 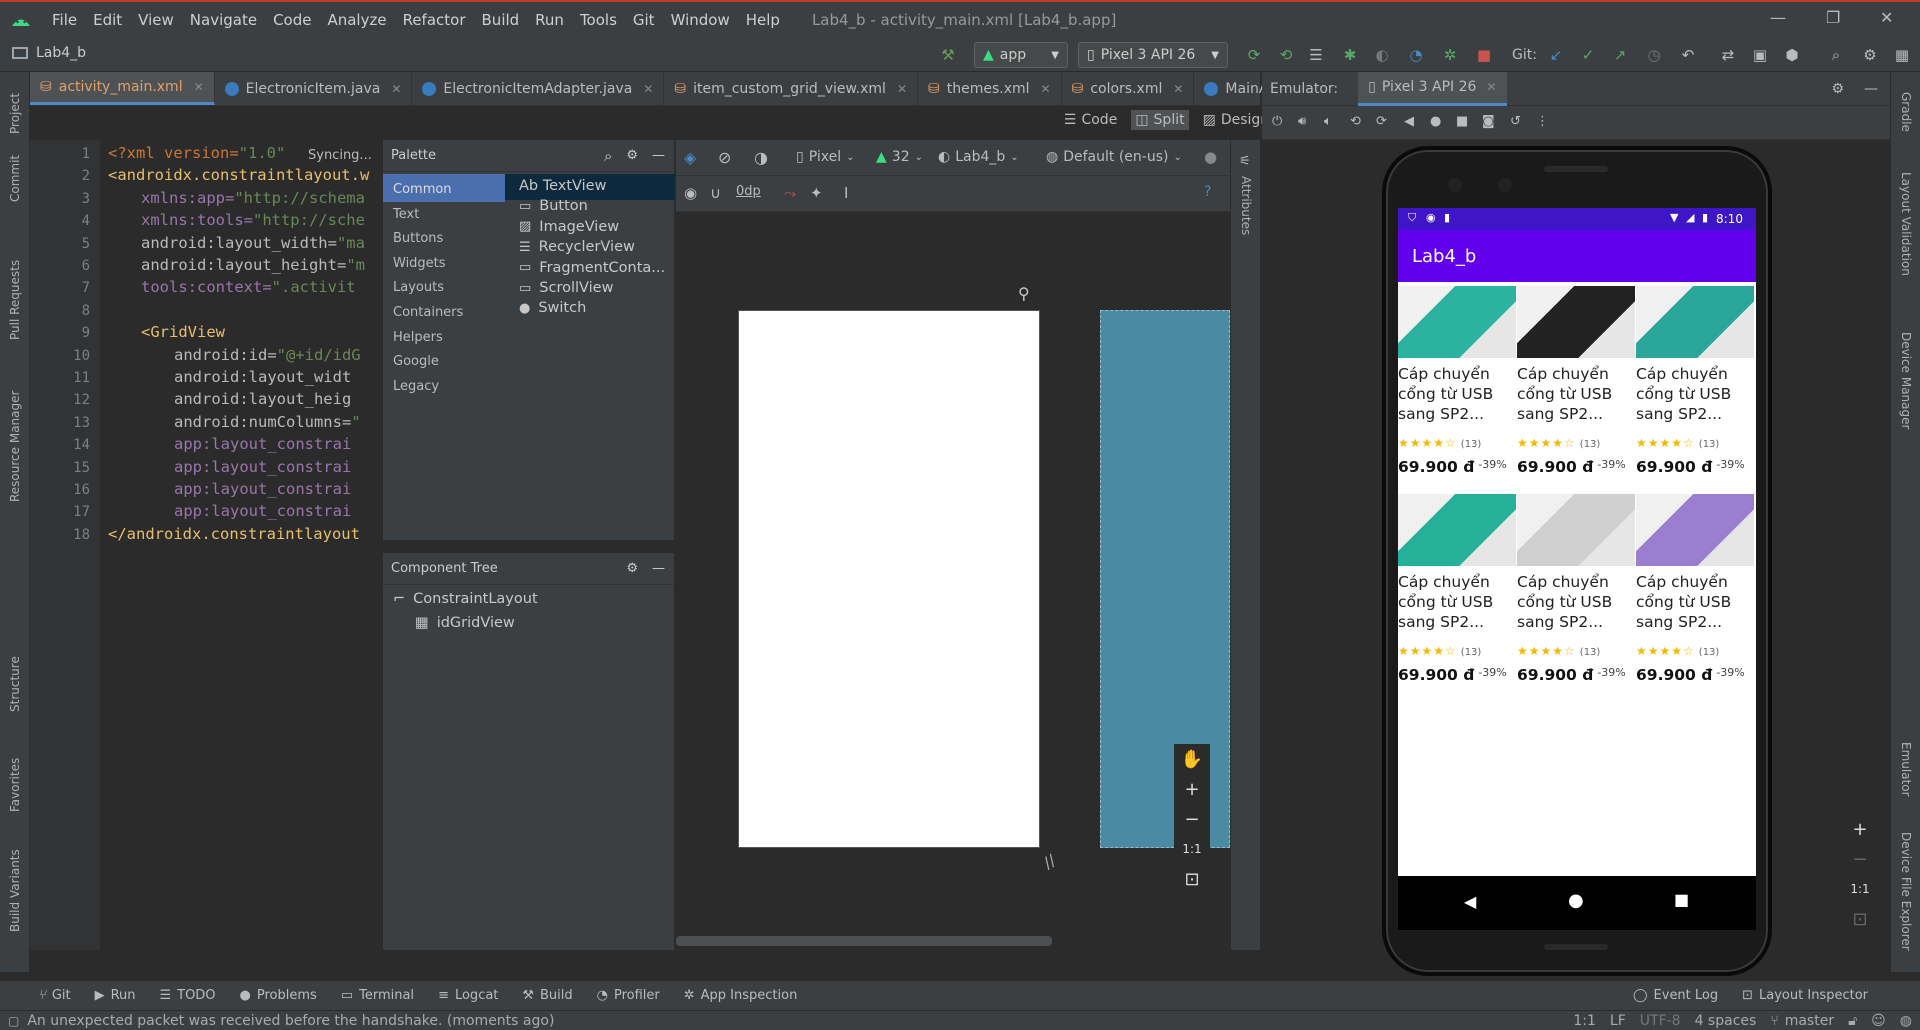 I want to click on run-config-select: ▲ app ▼, so click(x=1021, y=55).